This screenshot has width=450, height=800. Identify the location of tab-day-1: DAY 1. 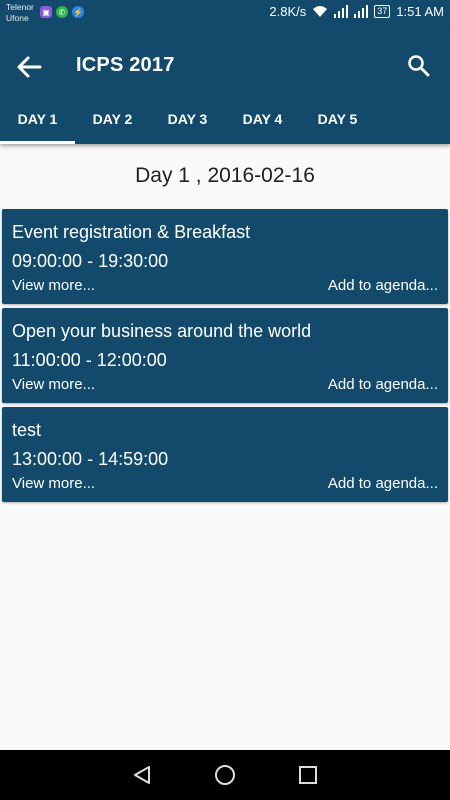
(37, 121).